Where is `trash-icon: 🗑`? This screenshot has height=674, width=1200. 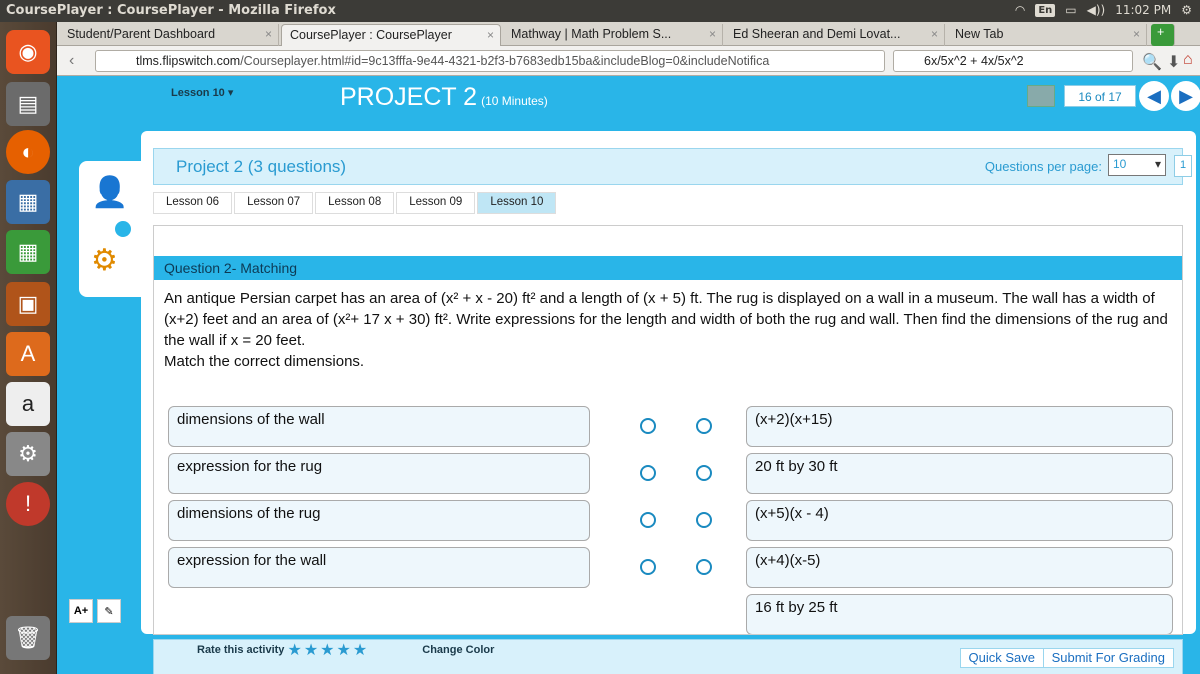
trash-icon: 🗑 is located at coordinates (28, 638).